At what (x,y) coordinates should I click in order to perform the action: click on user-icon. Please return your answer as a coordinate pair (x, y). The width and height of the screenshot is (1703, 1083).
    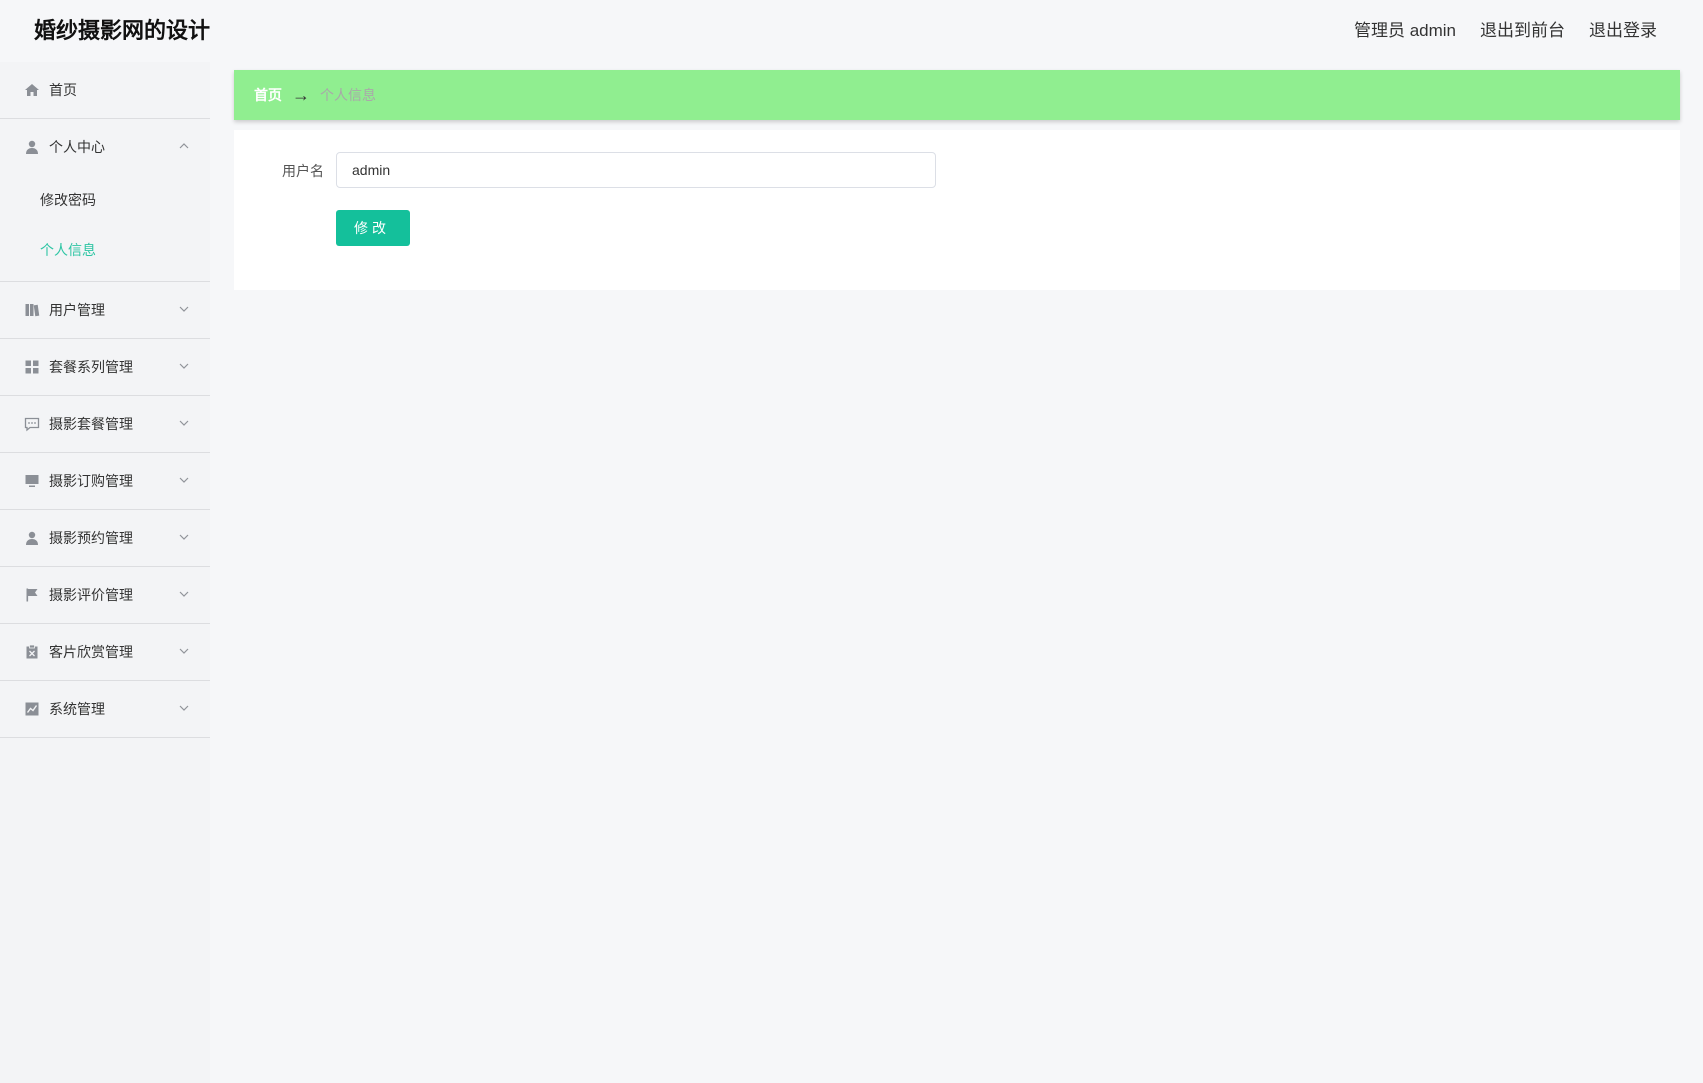
    Looking at the image, I should click on (32, 147).